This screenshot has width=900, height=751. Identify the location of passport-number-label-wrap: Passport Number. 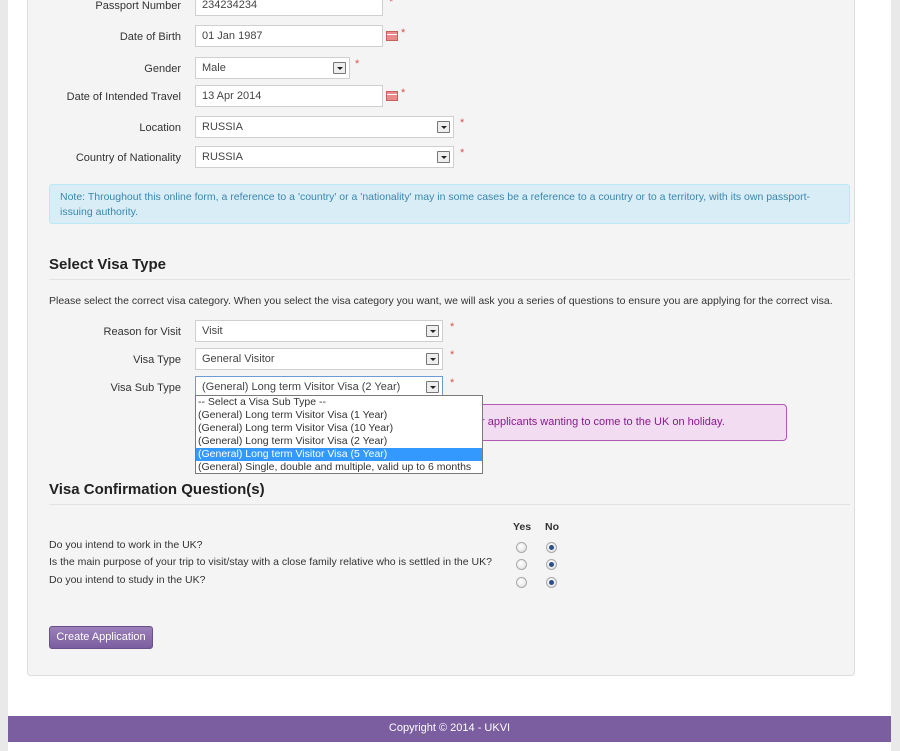
(90, 9).